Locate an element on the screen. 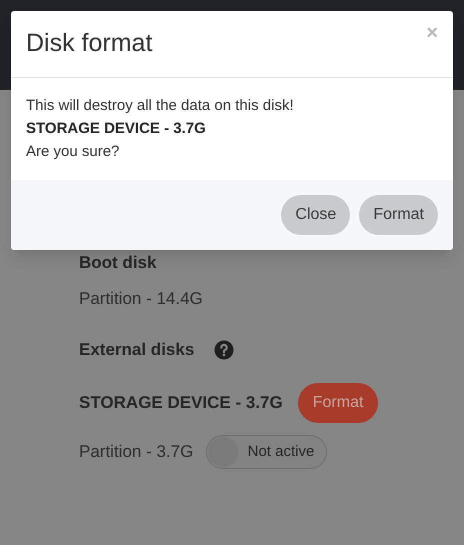  confirm-question: Are you sure? is located at coordinates (73, 152).